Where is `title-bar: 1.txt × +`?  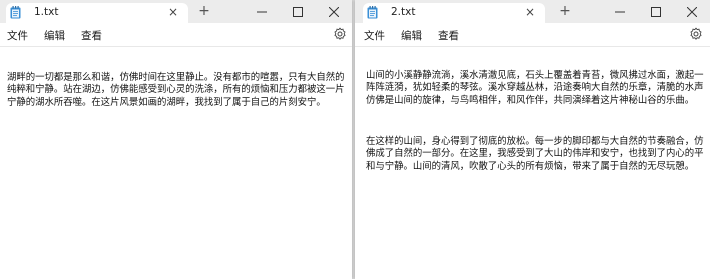 title-bar: 1.txt × + is located at coordinates (176, 11).